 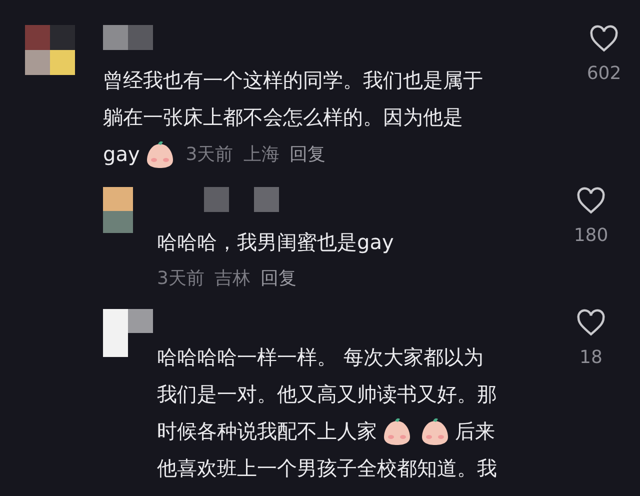 I want to click on comment-text: 后来, so click(x=475, y=431).